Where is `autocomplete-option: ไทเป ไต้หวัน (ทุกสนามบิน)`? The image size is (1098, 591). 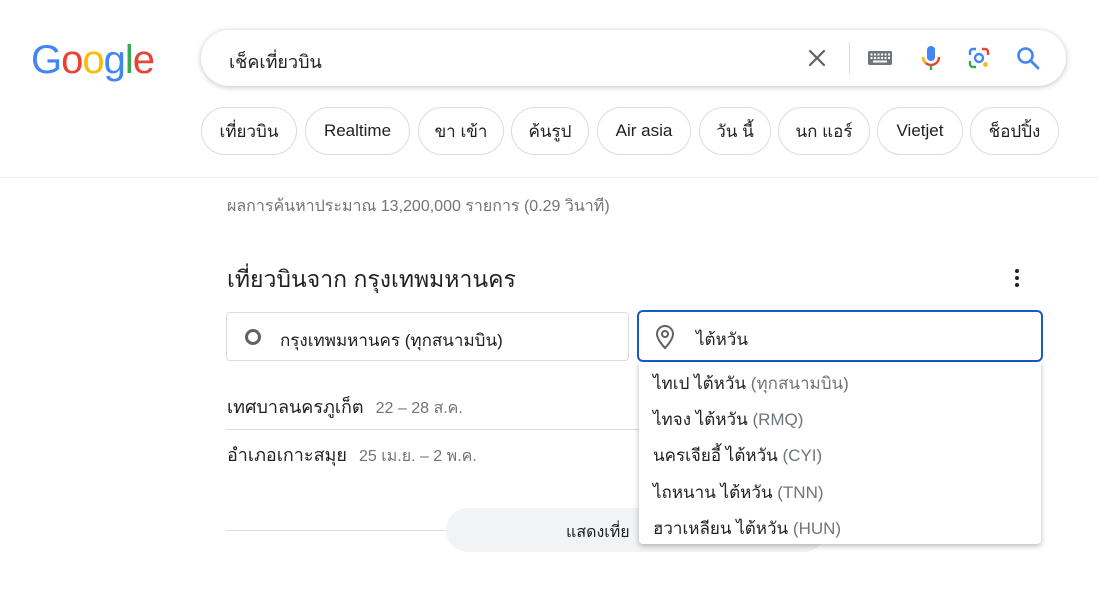 autocomplete-option: ไทเป ไต้หวัน (ทุกสนามบิน) is located at coordinates (751, 383).